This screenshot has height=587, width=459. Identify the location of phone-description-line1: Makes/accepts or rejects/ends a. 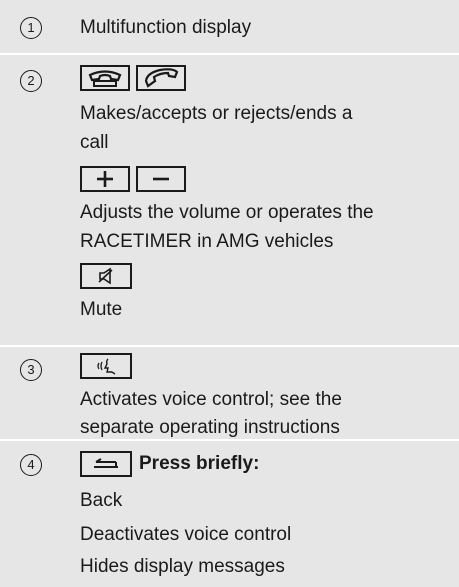
(216, 113).